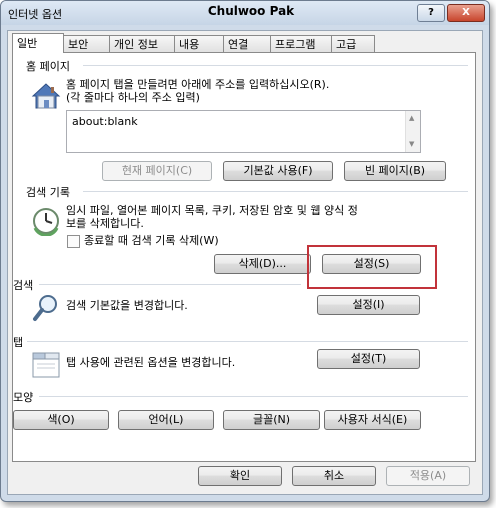  I want to click on address-scrollbar: ▲ ▼, so click(412, 131).